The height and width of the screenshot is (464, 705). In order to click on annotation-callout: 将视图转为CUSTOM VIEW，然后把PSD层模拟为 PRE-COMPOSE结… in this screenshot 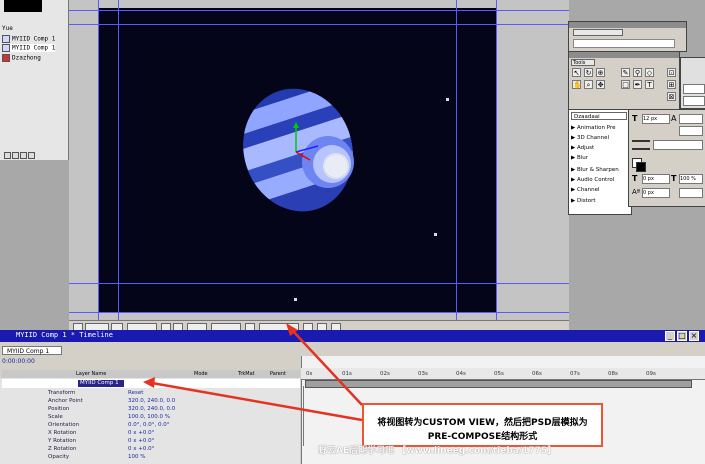, I will do `click(482, 425)`.